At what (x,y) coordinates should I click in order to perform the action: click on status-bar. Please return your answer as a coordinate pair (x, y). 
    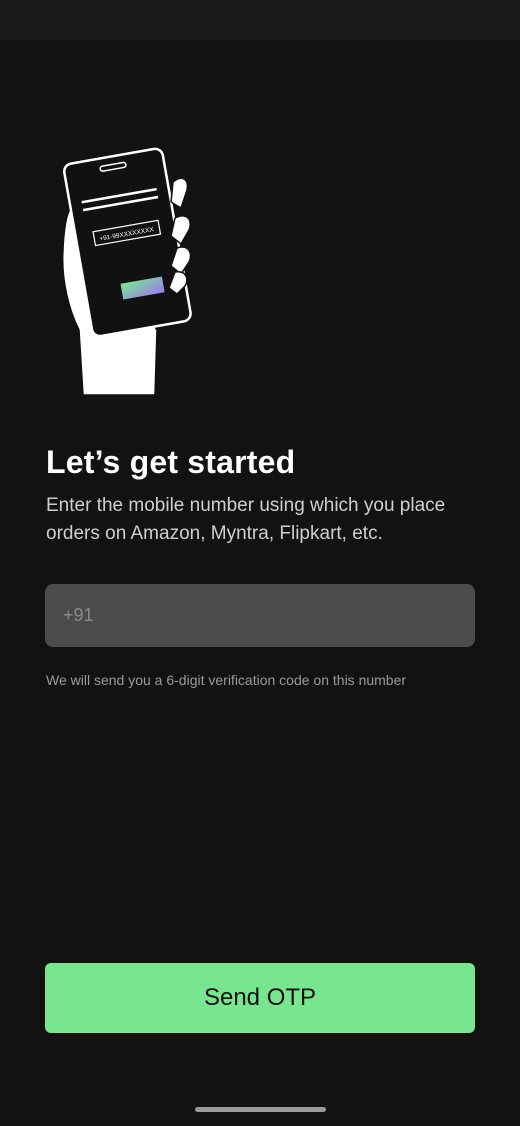
    Looking at the image, I should click on (260, 20).